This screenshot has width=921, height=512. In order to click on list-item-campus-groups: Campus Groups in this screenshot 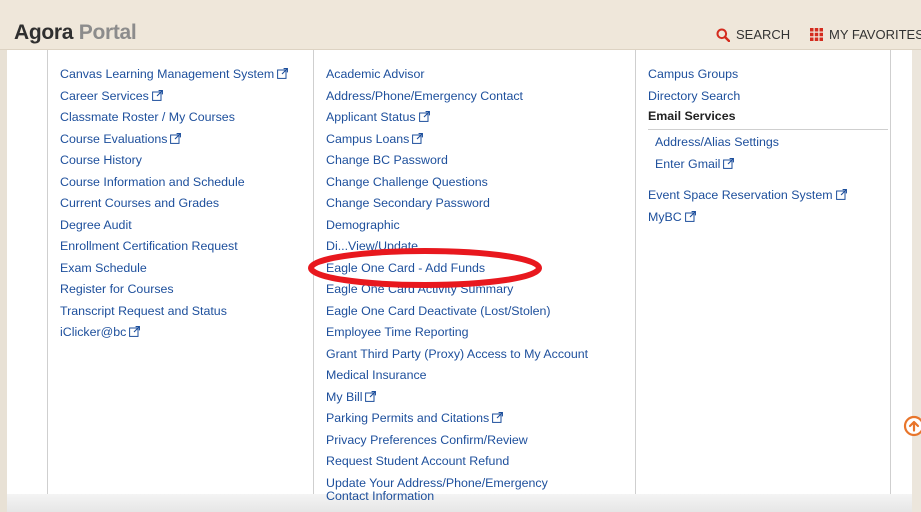, I will do `click(768, 75)`.